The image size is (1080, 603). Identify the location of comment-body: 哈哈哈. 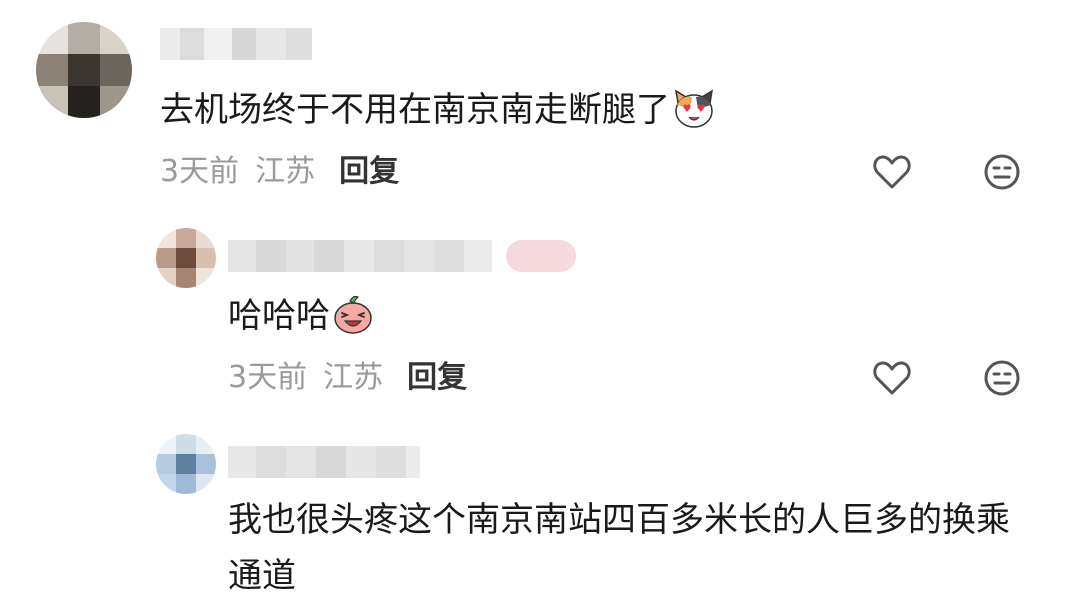
(279, 316).